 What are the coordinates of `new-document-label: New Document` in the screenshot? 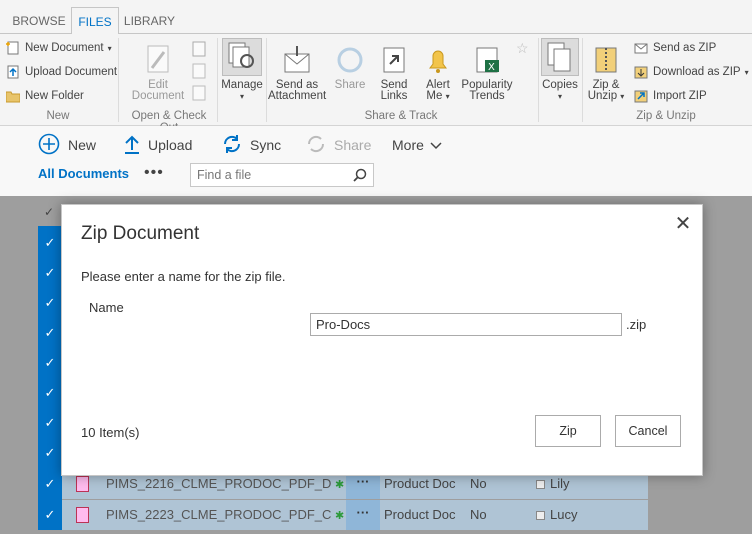 It's located at (64, 48).